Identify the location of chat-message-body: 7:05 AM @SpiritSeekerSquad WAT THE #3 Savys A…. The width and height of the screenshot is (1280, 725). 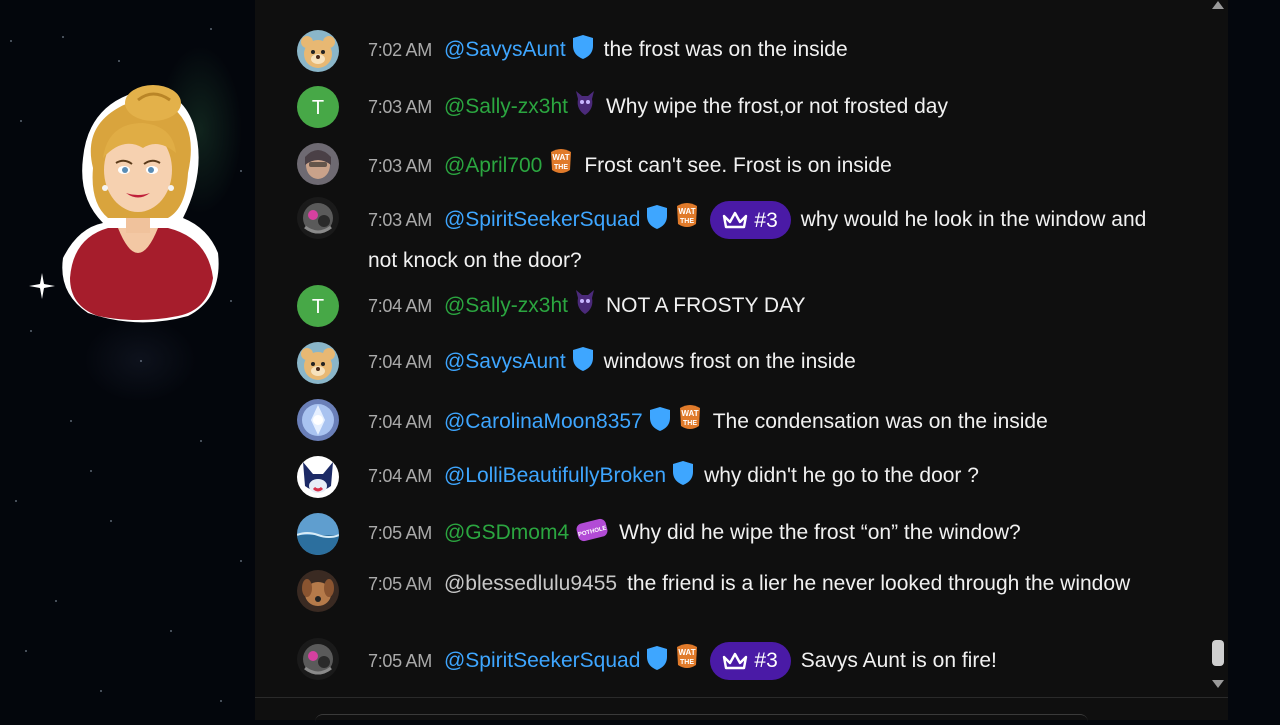
(758, 661).